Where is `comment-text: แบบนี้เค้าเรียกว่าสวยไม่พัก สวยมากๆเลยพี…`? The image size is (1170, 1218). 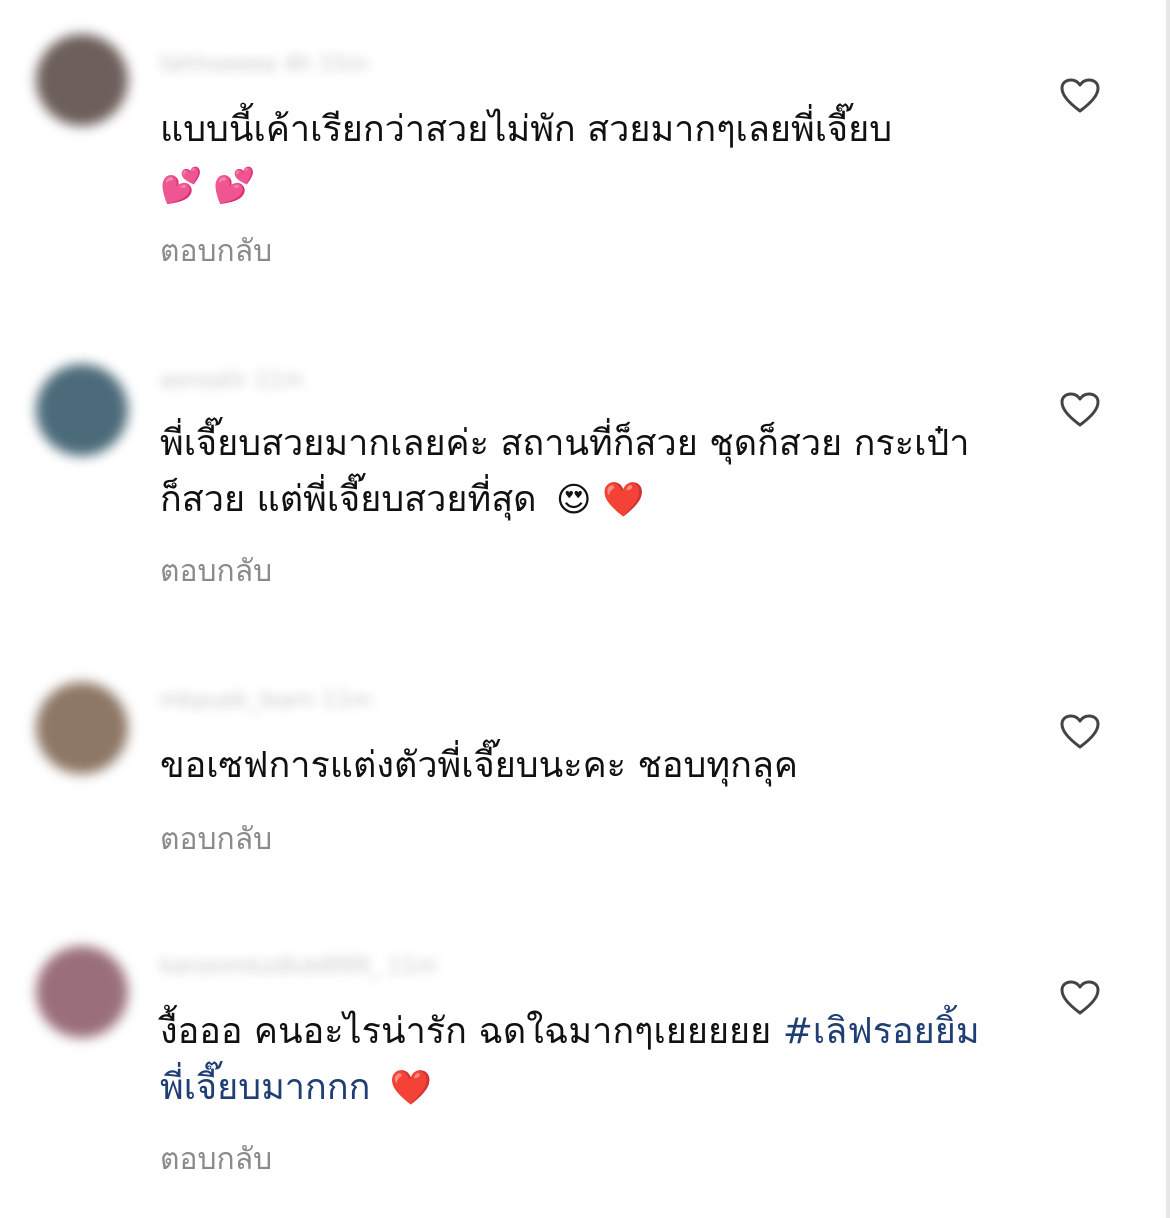 comment-text: แบบนี้เค้าเรียกว่าสวยไม่พัก สวยมากๆเลยพี… is located at coordinates (570, 158).